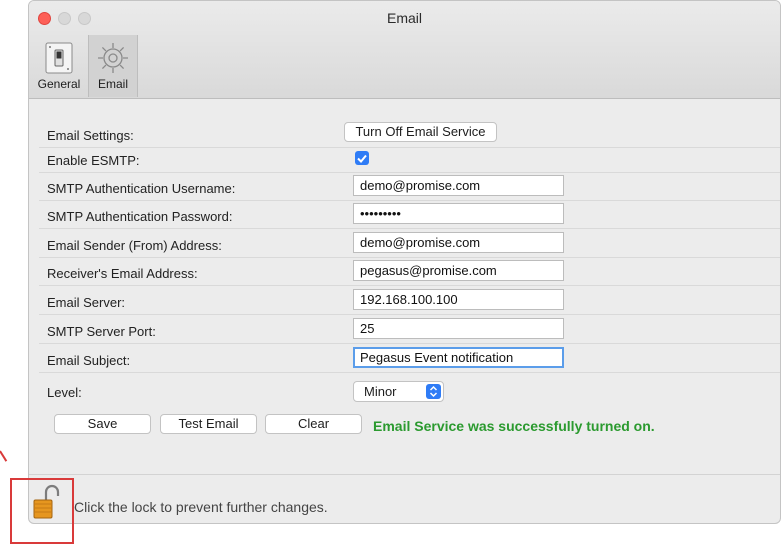  What do you see at coordinates (458, 328) in the screenshot?
I see `smtp-port-input: 25` at bounding box center [458, 328].